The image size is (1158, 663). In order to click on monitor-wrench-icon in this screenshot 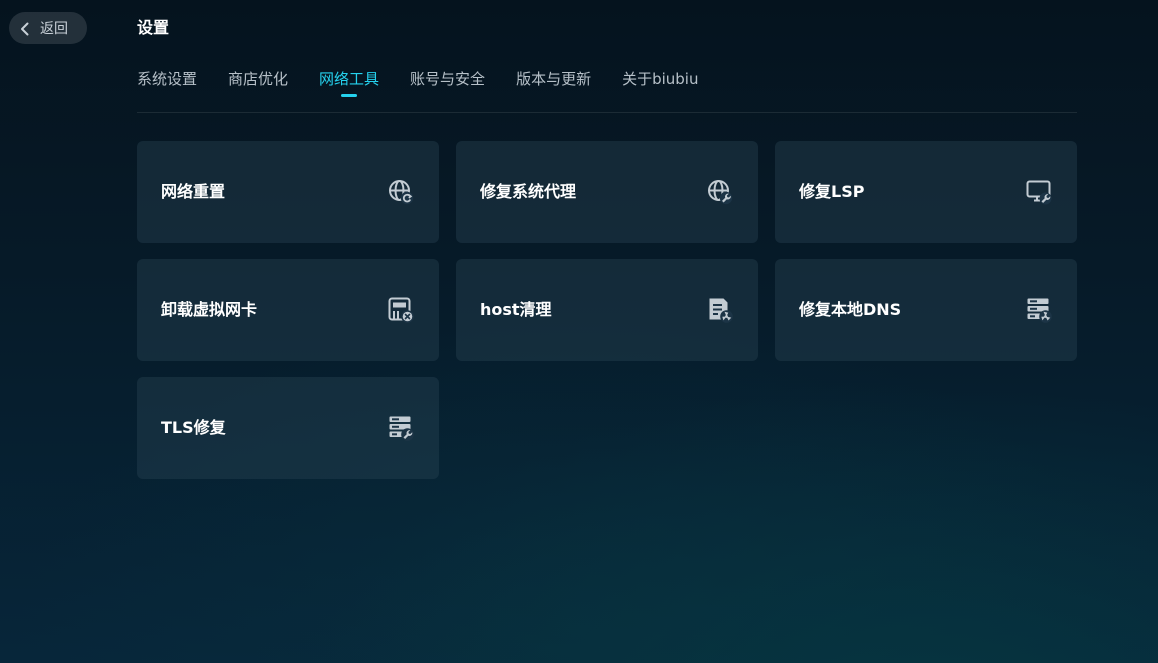, I will do `click(1039, 192)`.